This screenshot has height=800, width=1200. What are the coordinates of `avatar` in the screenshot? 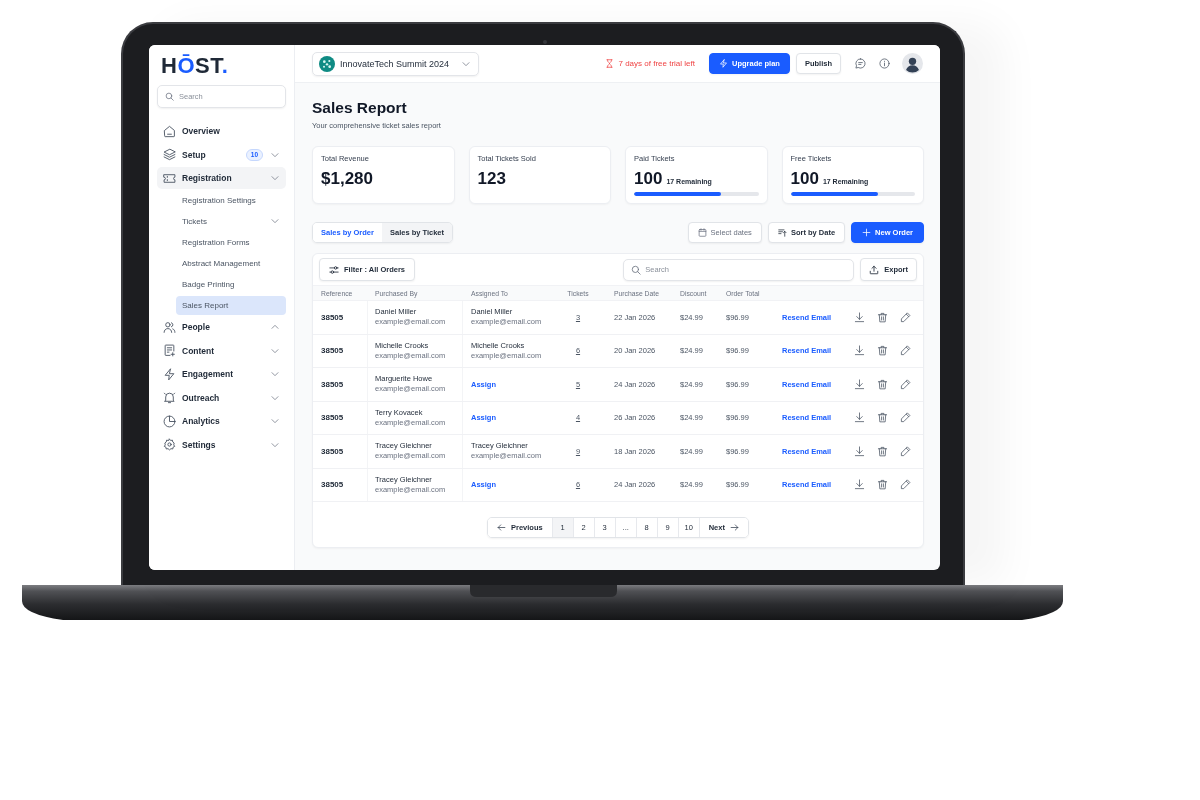 It's located at (912, 63).